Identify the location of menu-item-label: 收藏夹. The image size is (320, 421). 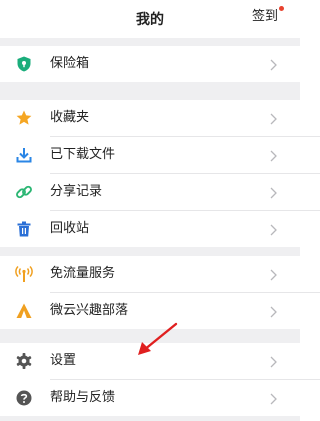
(70, 117).